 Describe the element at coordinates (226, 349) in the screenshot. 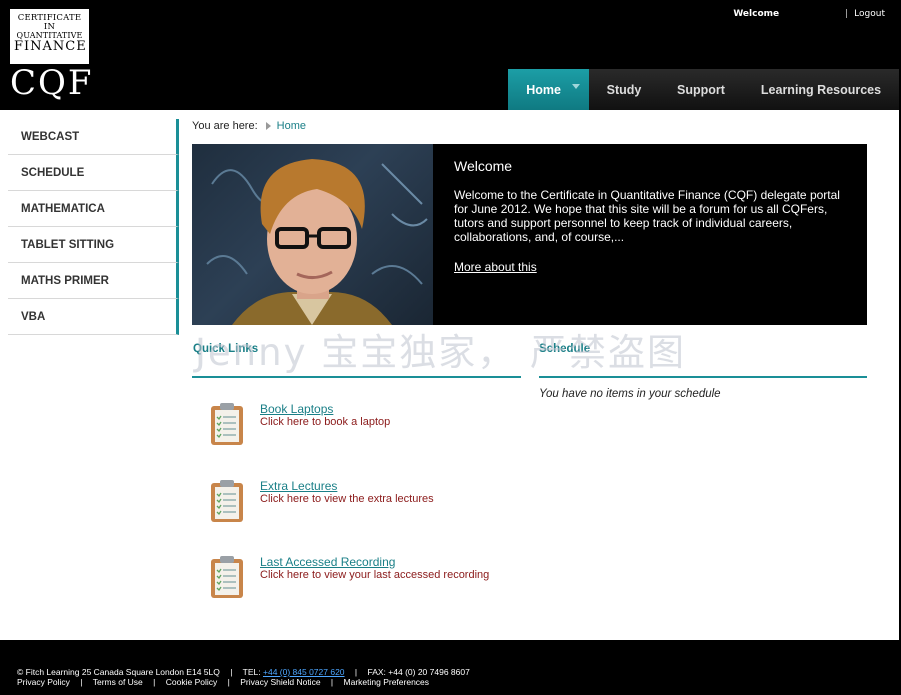

I see `quick-links-heading: Quick Links` at that location.